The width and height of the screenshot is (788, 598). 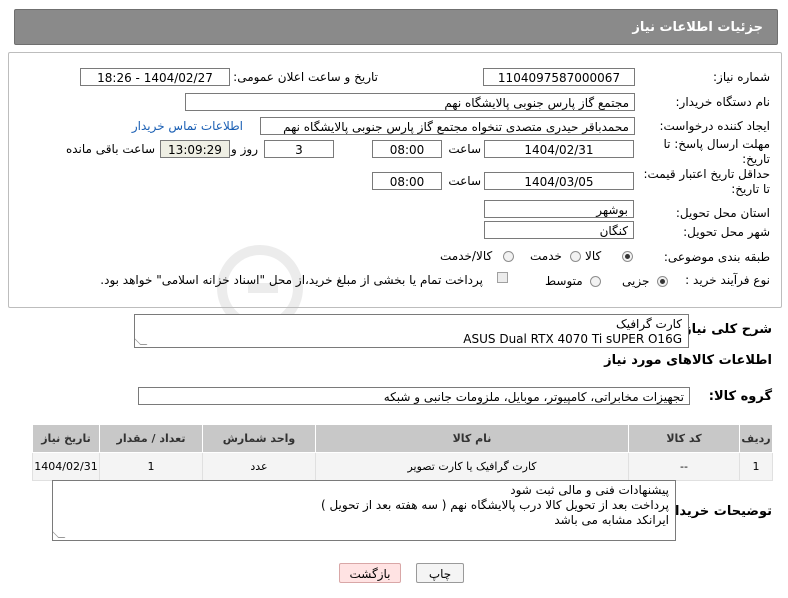 I want to click on description-label: شرح کلی نیاز:, so click(x=725, y=329).